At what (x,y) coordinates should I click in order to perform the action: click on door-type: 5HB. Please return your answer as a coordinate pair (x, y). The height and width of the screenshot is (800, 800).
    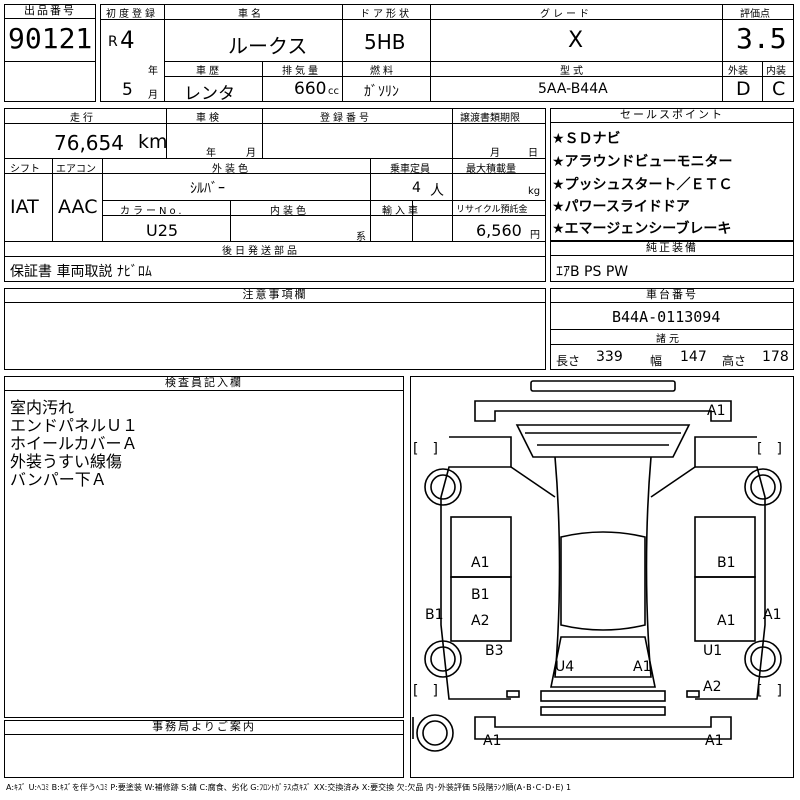
    Looking at the image, I should click on (385, 42).